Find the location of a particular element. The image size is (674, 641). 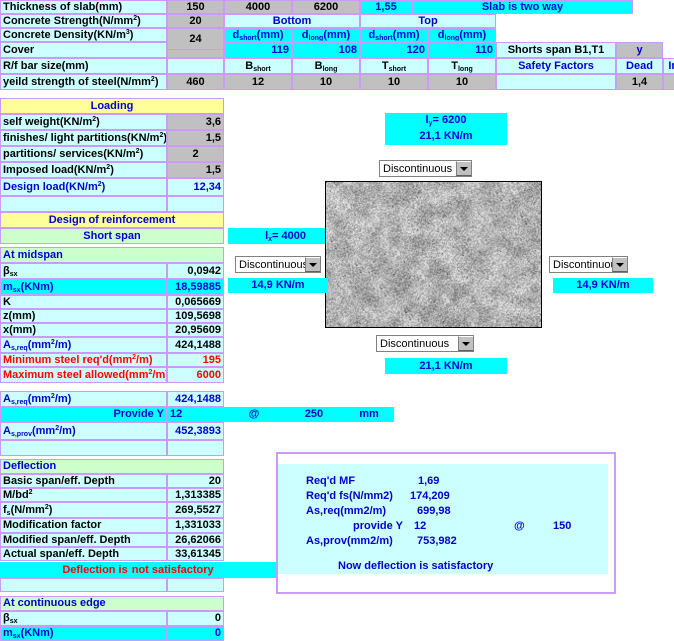

input-lx-span: 4000 is located at coordinates (258, 7).